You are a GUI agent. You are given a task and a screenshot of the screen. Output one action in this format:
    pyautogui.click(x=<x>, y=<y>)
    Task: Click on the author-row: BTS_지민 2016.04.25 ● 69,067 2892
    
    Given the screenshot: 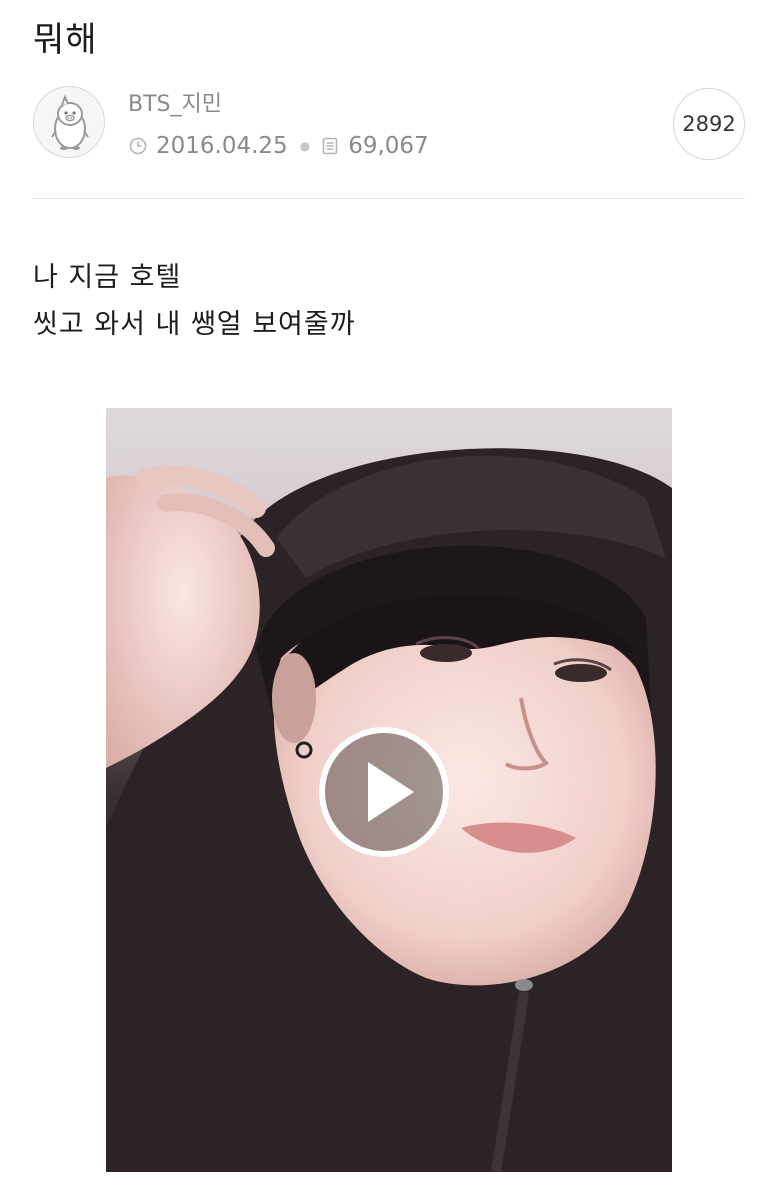 What is the action you would take?
    pyautogui.click(x=389, y=126)
    